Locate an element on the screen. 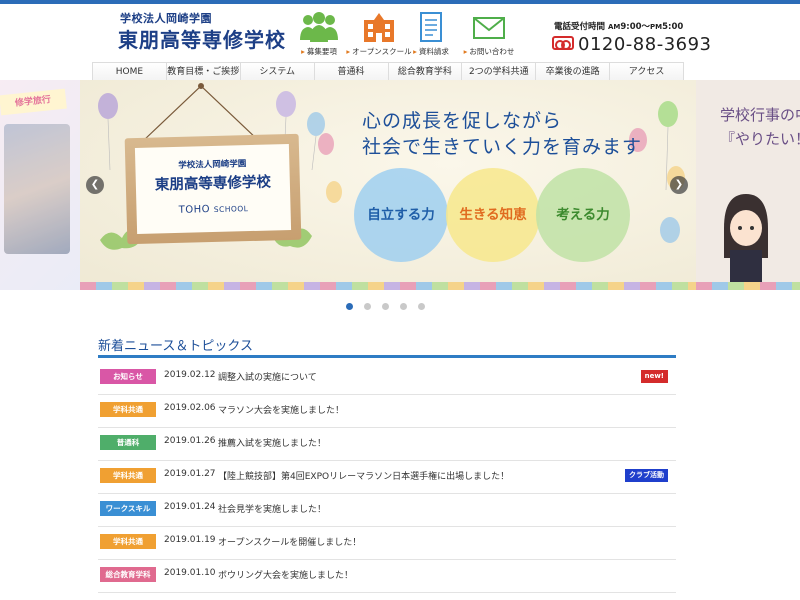  gnav-home: HOME is located at coordinates (129, 72).